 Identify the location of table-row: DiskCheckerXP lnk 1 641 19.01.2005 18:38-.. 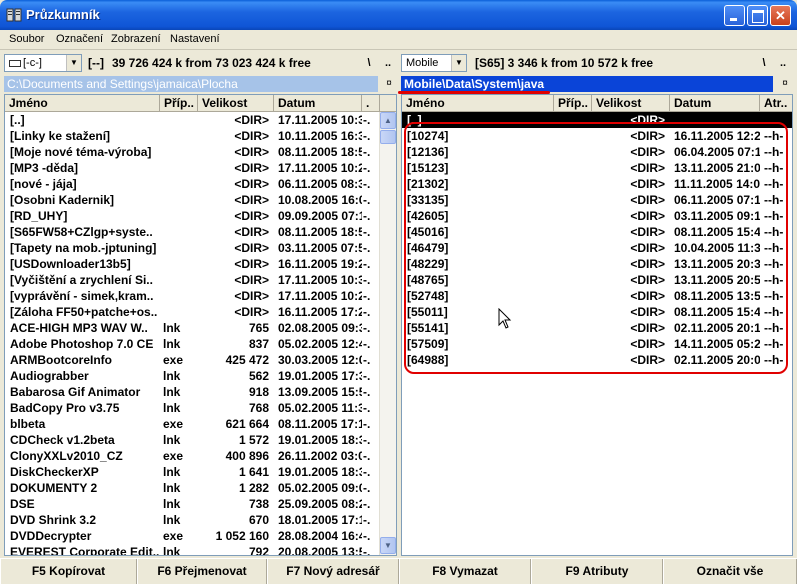
(192, 472).